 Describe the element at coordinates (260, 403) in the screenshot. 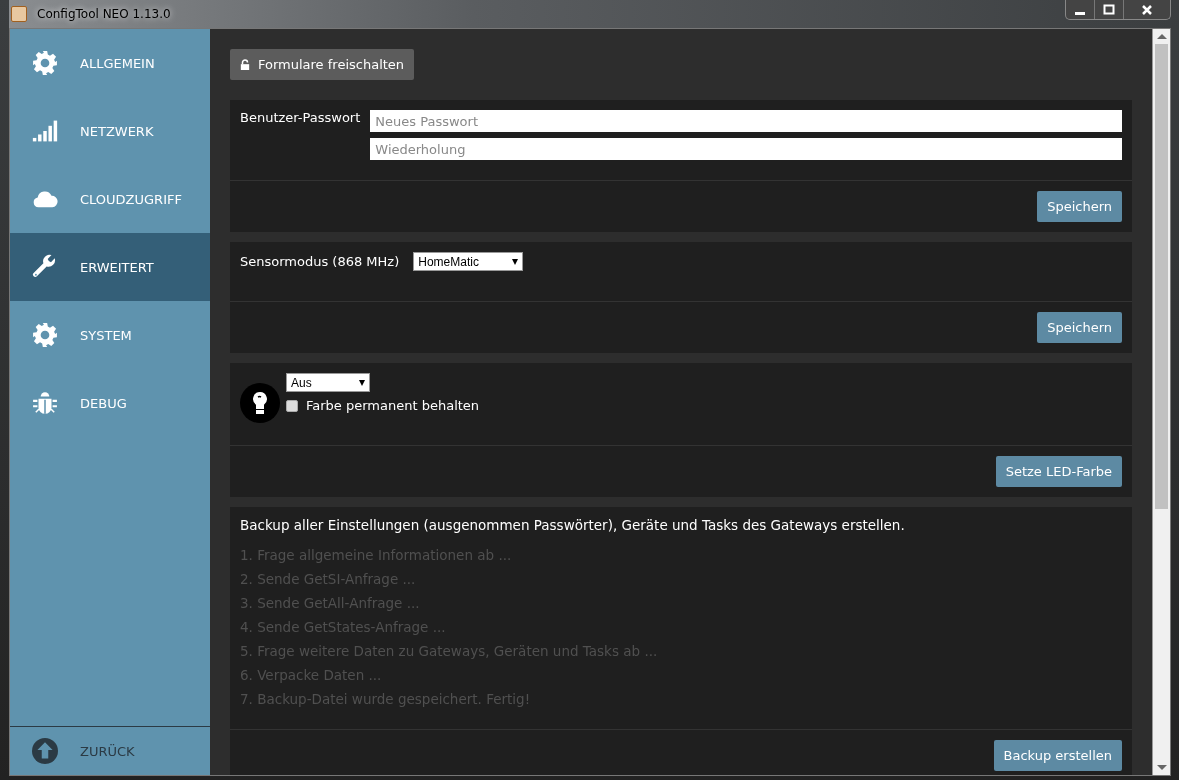

I see `light-bulb-icon` at that location.